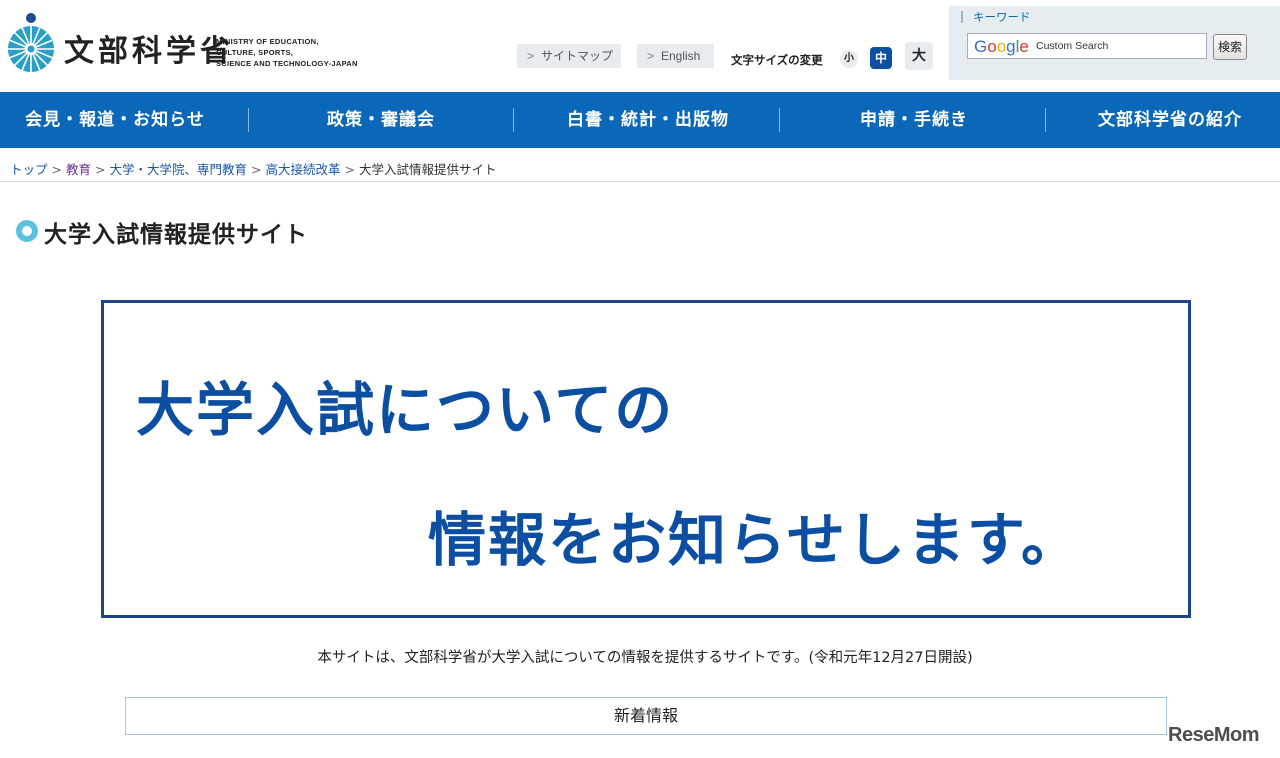 Image resolution: width=1280 pixels, height=758 pixels. I want to click on breadcrumb: トップ > 教育 > 大学・大学院、専門教育 > 高大接続改革 > 大学入試情報提供サイト, so click(253, 168).